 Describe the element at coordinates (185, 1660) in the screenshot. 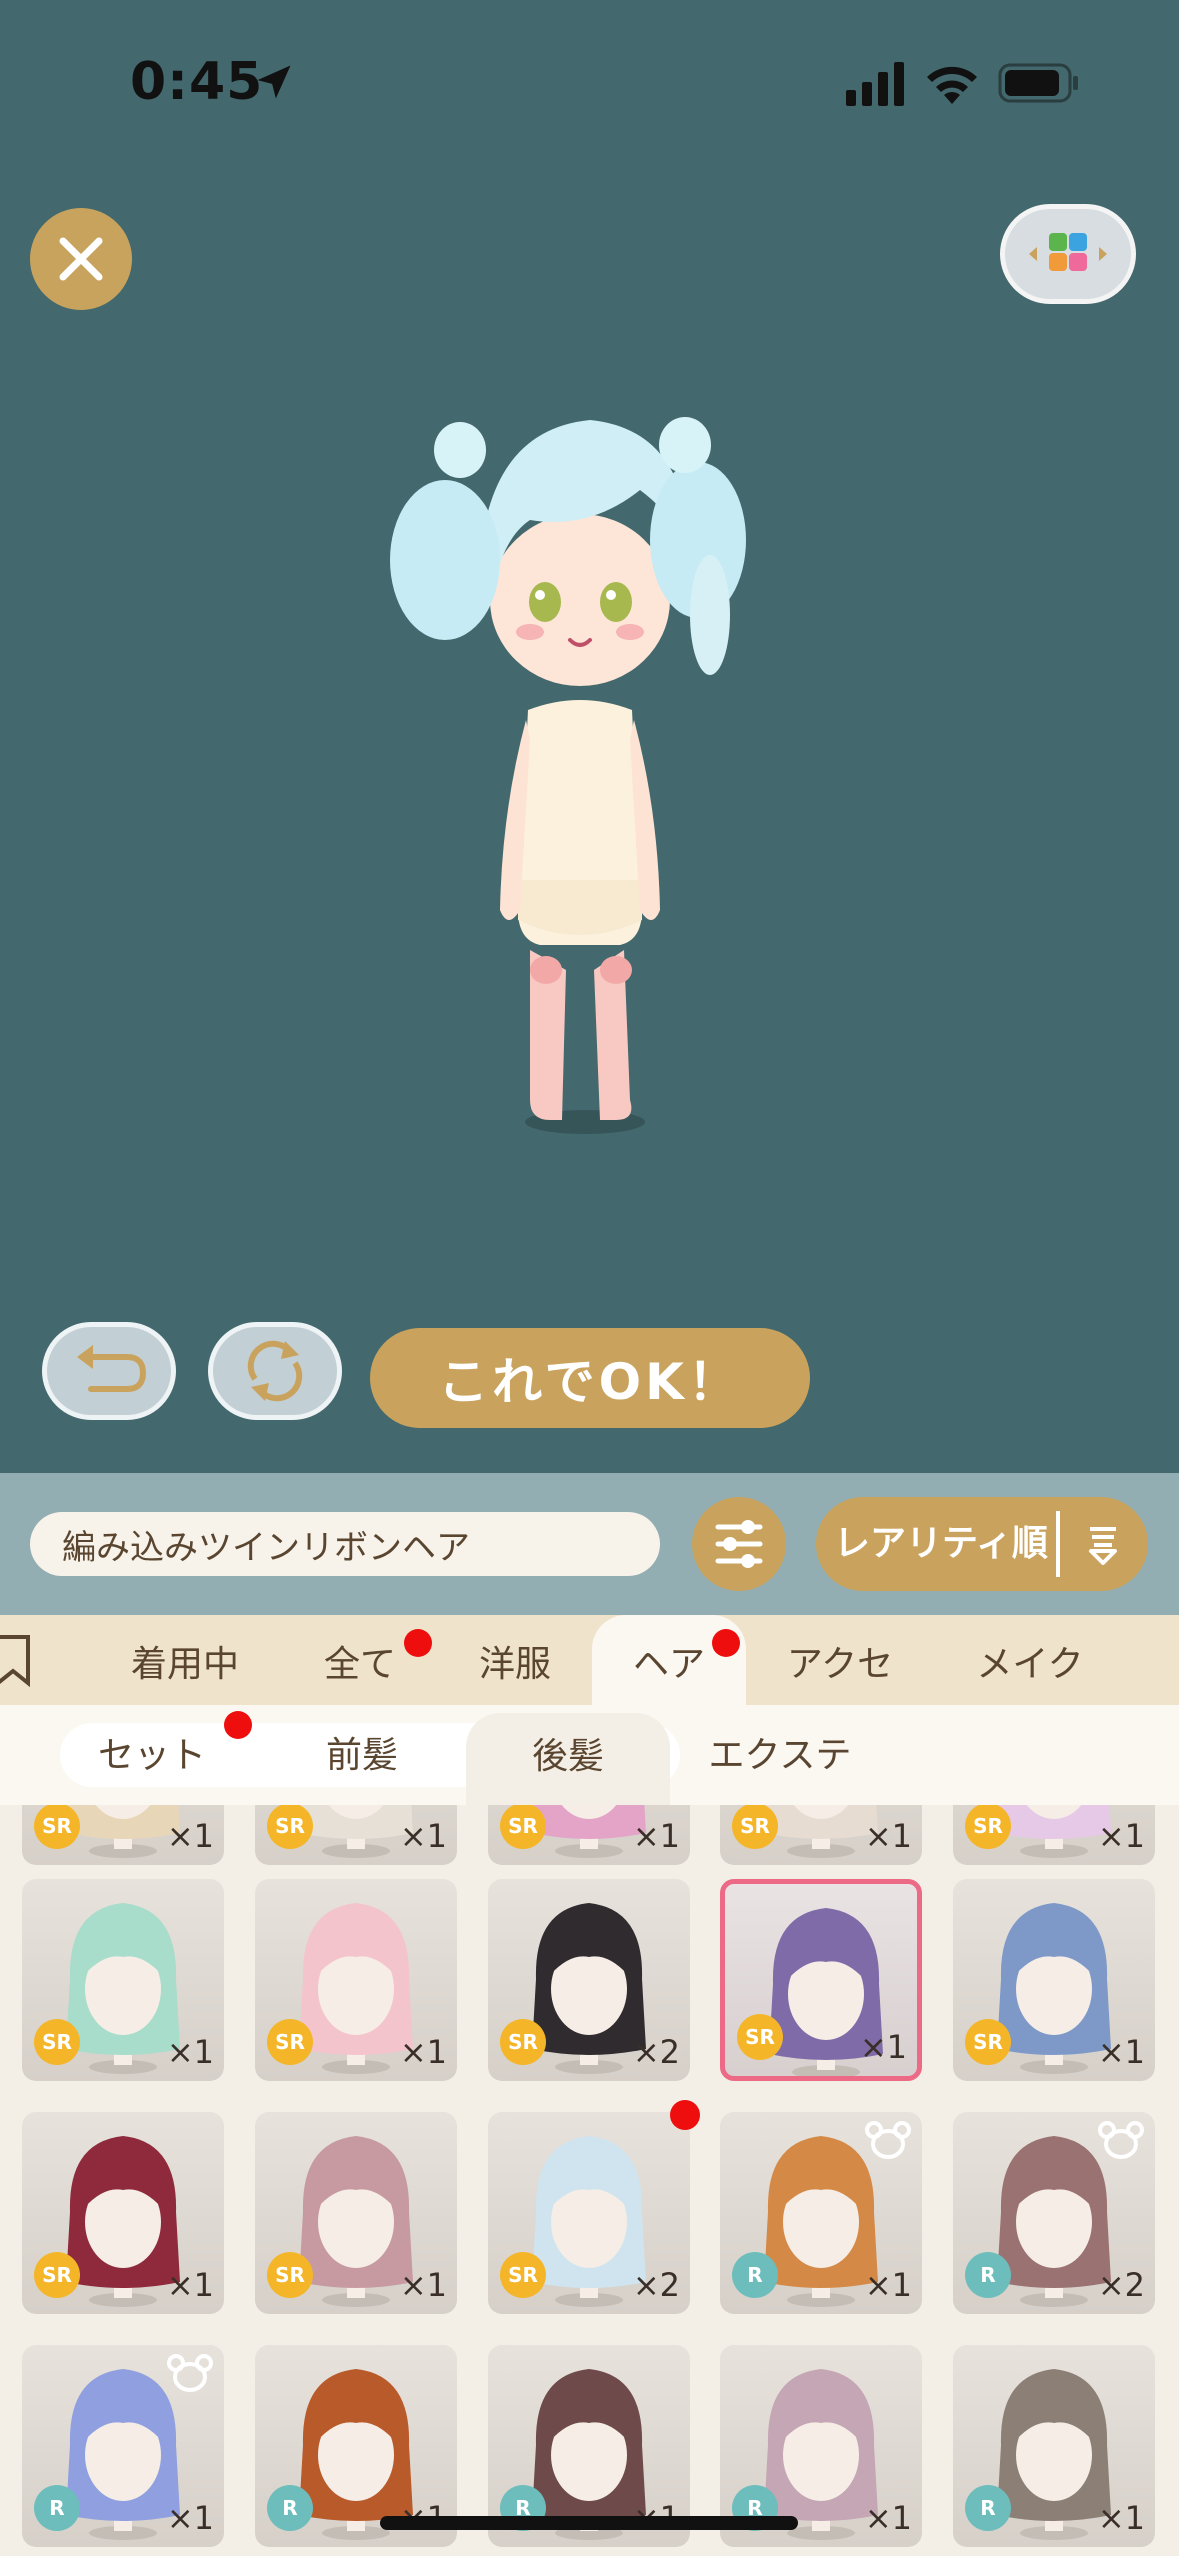

I see `tab-wearing: 着用中` at that location.